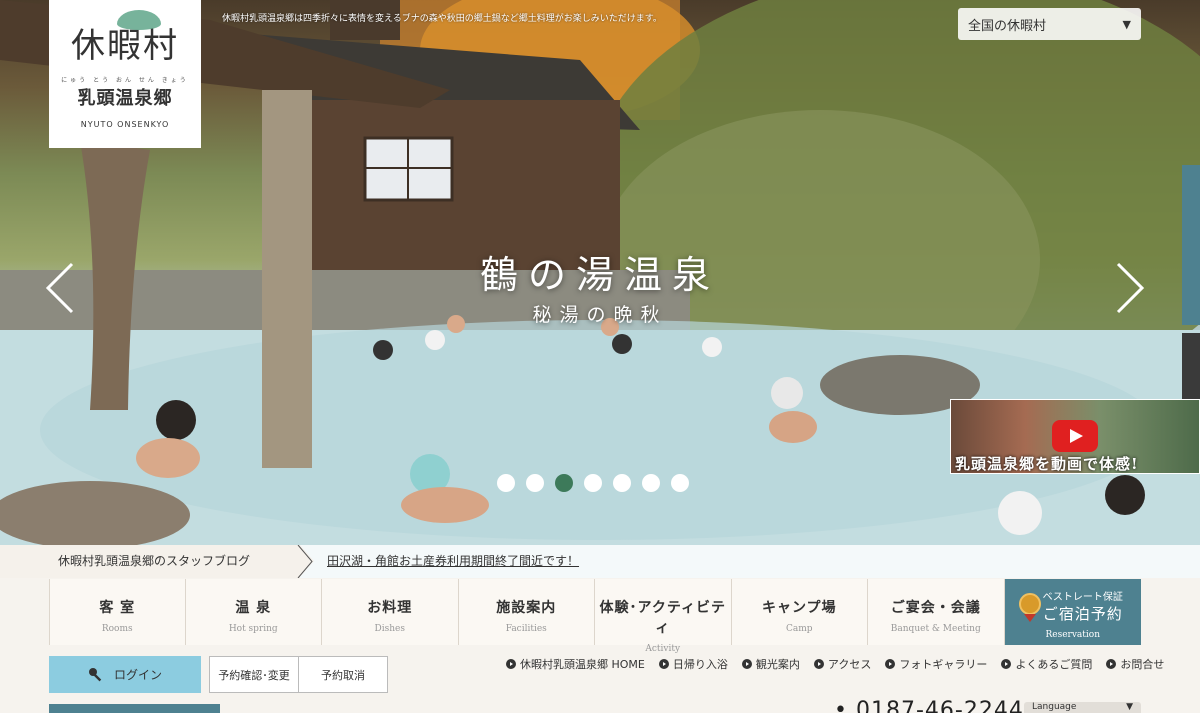 The width and height of the screenshot is (1200, 713). Describe the element at coordinates (453, 561) in the screenshot. I see `news-headline-link: 田沢湖・角館お土産券利用期間終了間近です！` at that location.